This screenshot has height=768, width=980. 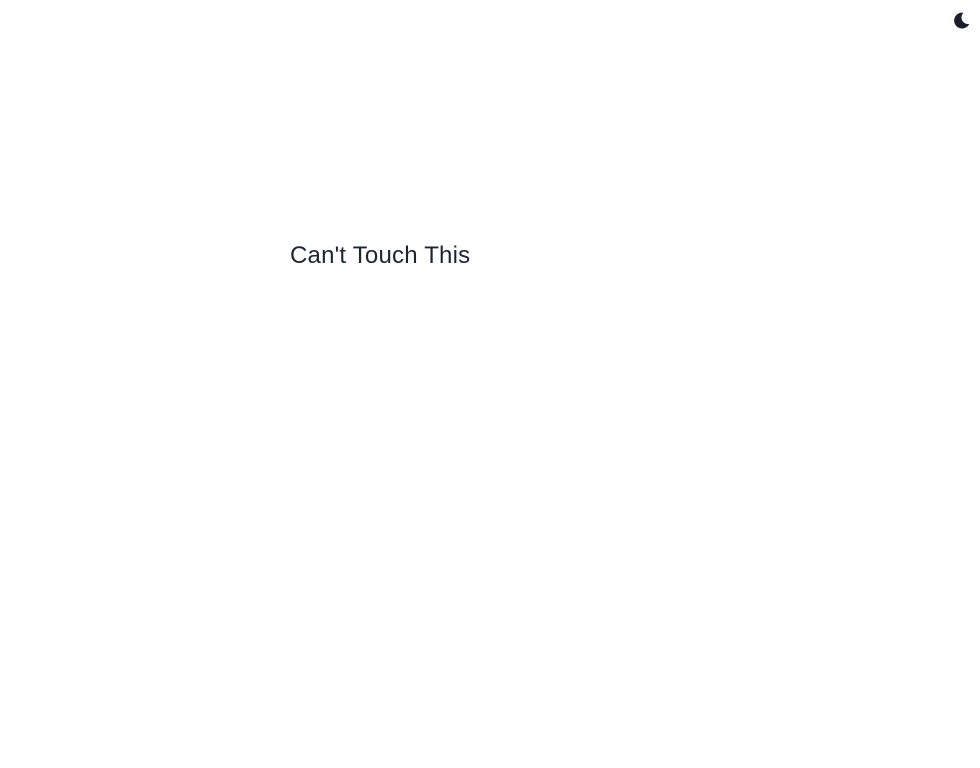 I want to click on page-headline: Can't Touch This, so click(x=380, y=255).